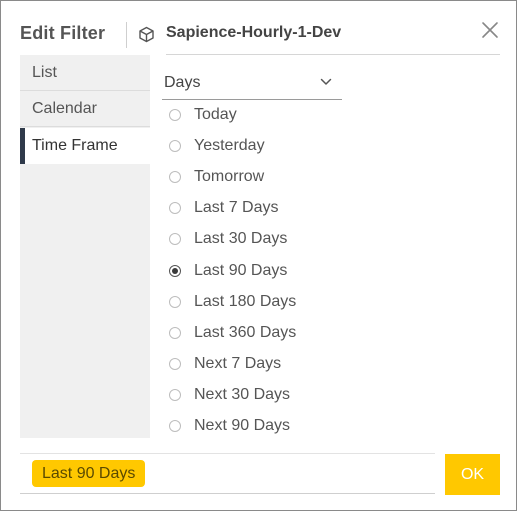  I want to click on time-frame-option: Last 360 Days, so click(266, 334).